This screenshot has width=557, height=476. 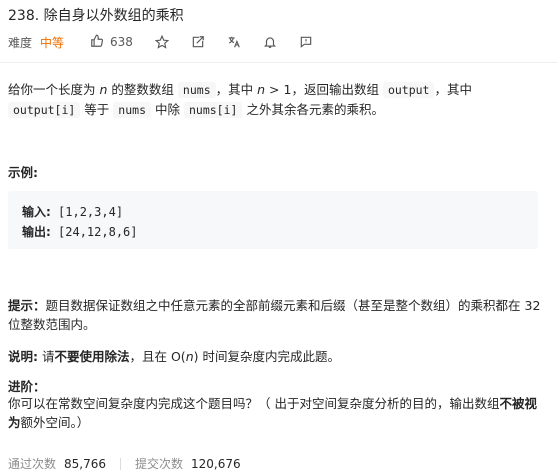 I want to click on hint-label: 提示：, so click(x=27, y=305).